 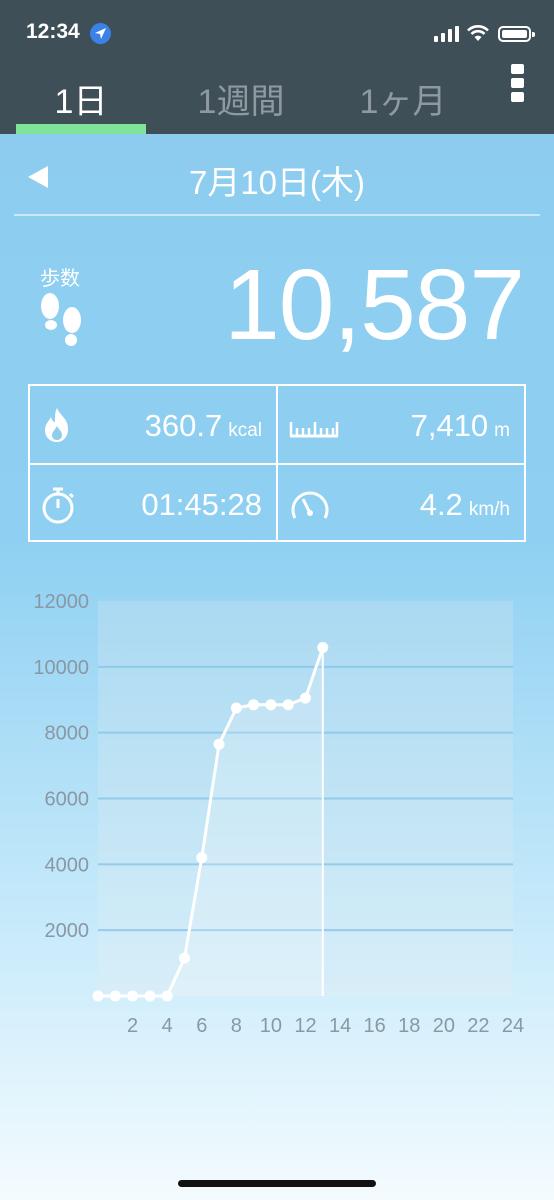 I want to click on steps-label: 歩数, so click(x=60, y=279).